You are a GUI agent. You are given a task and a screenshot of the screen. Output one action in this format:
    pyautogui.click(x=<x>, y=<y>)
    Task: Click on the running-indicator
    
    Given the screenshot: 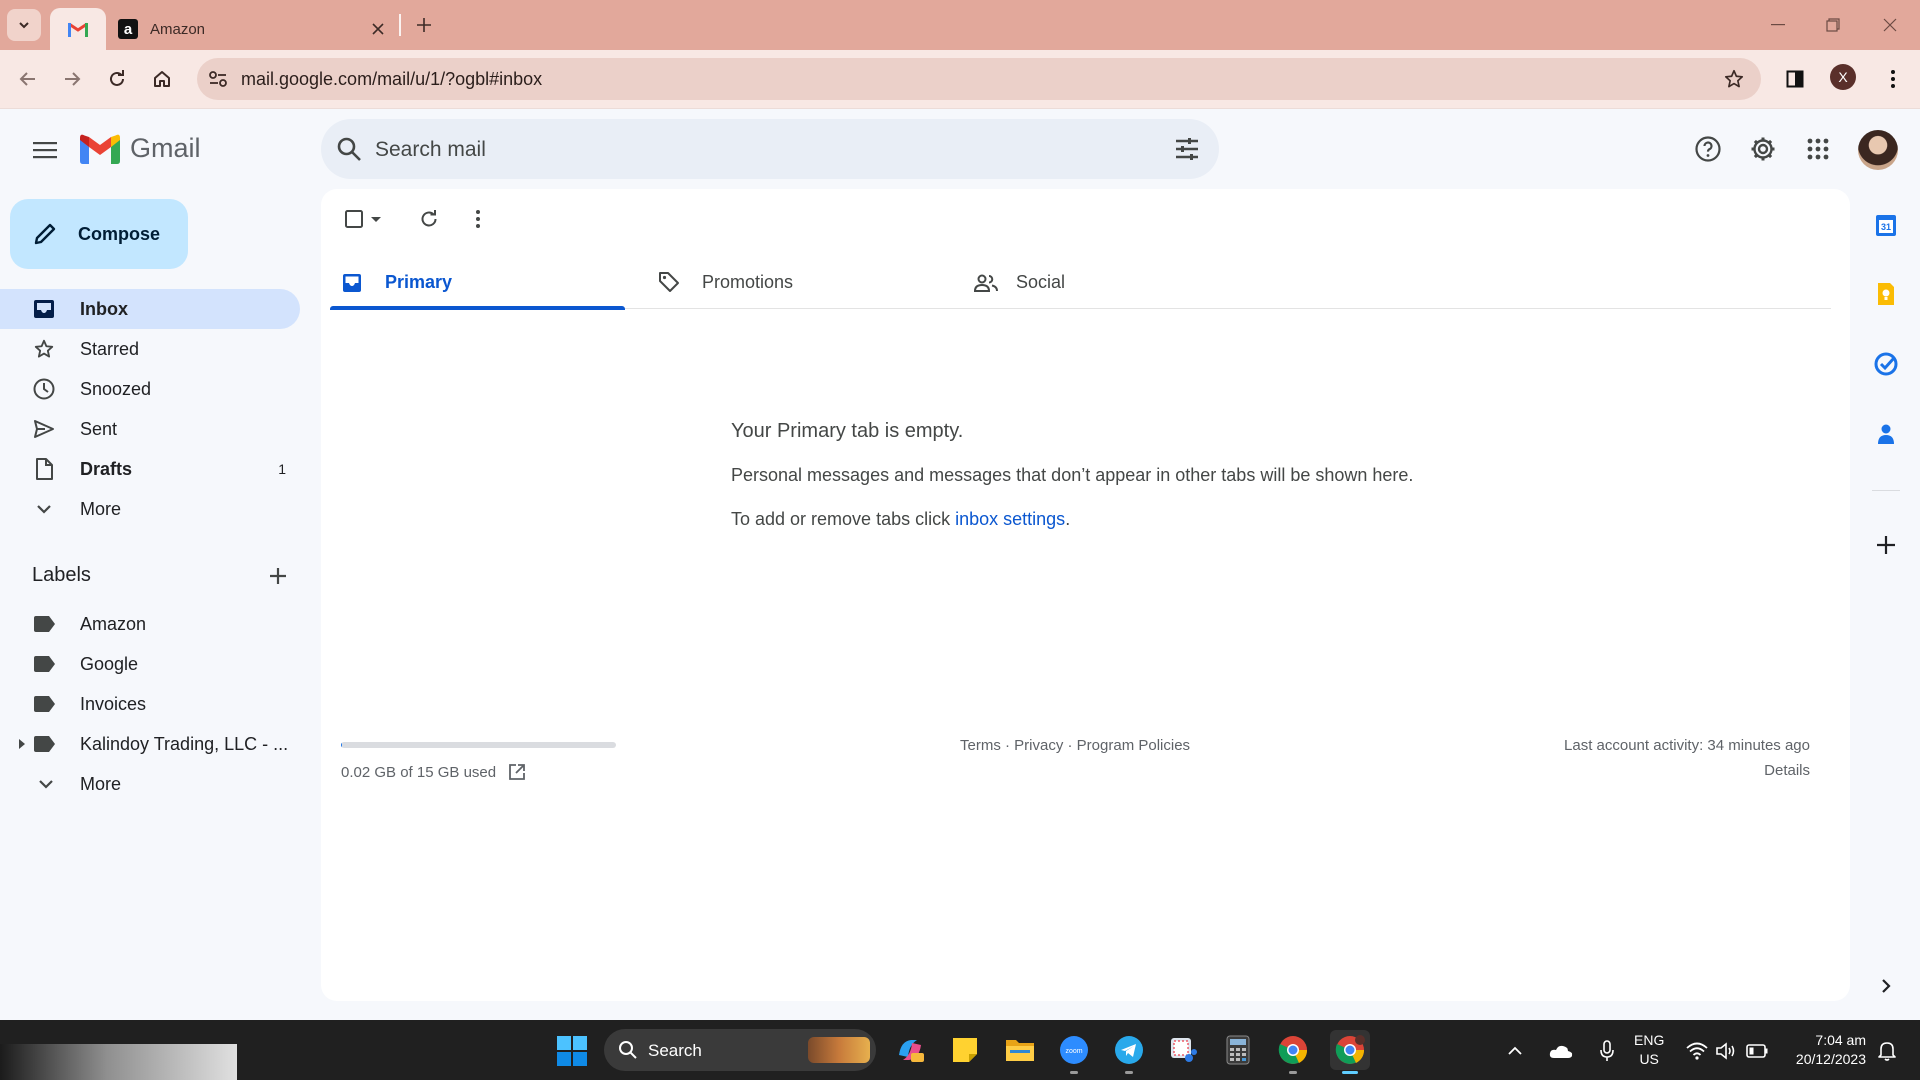 What is the action you would take?
    pyautogui.click(x=1293, y=1072)
    